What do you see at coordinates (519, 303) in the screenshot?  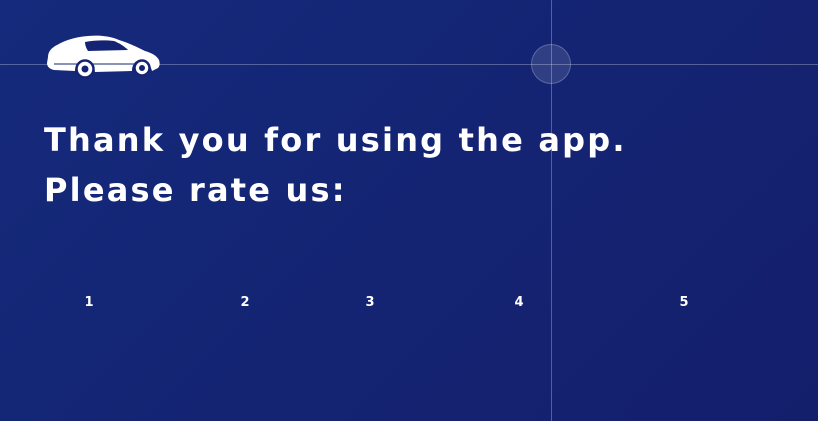 I see `rating-option-4: 4` at bounding box center [519, 303].